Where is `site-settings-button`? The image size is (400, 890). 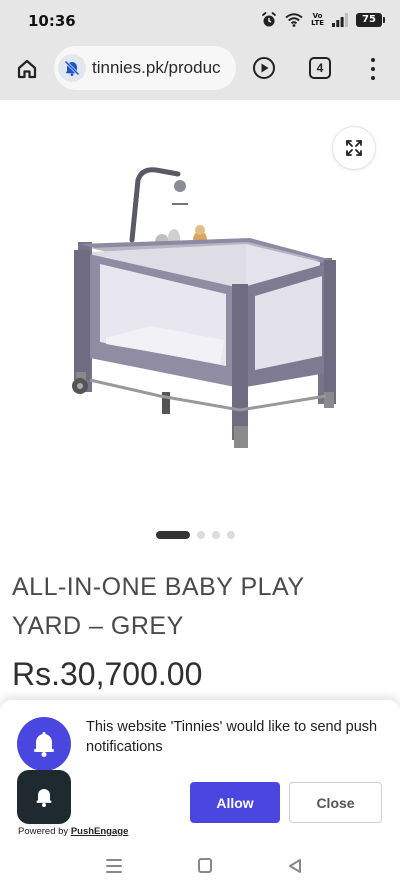
site-settings-button is located at coordinates (72, 68).